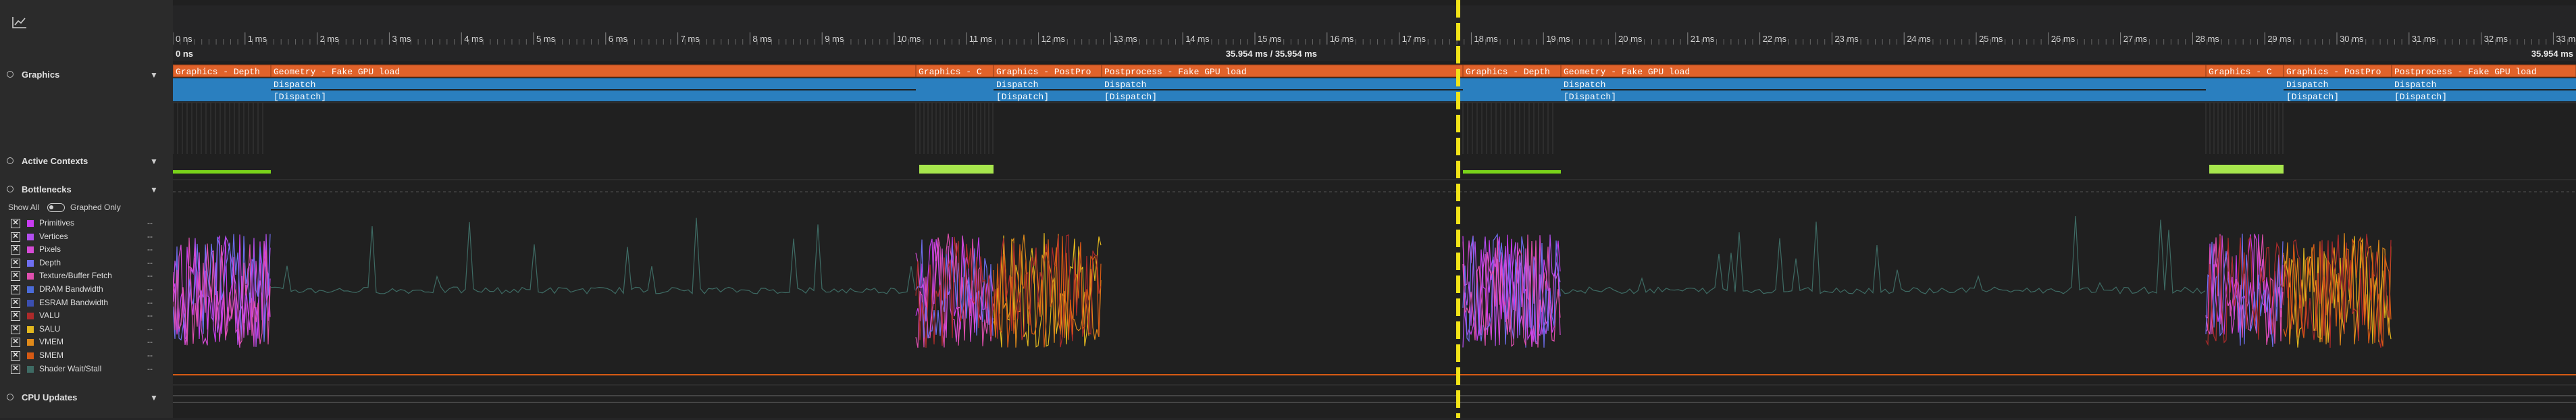  Describe the element at coordinates (1703, 39) in the screenshot. I see `ruler-label: 21 ms` at that location.